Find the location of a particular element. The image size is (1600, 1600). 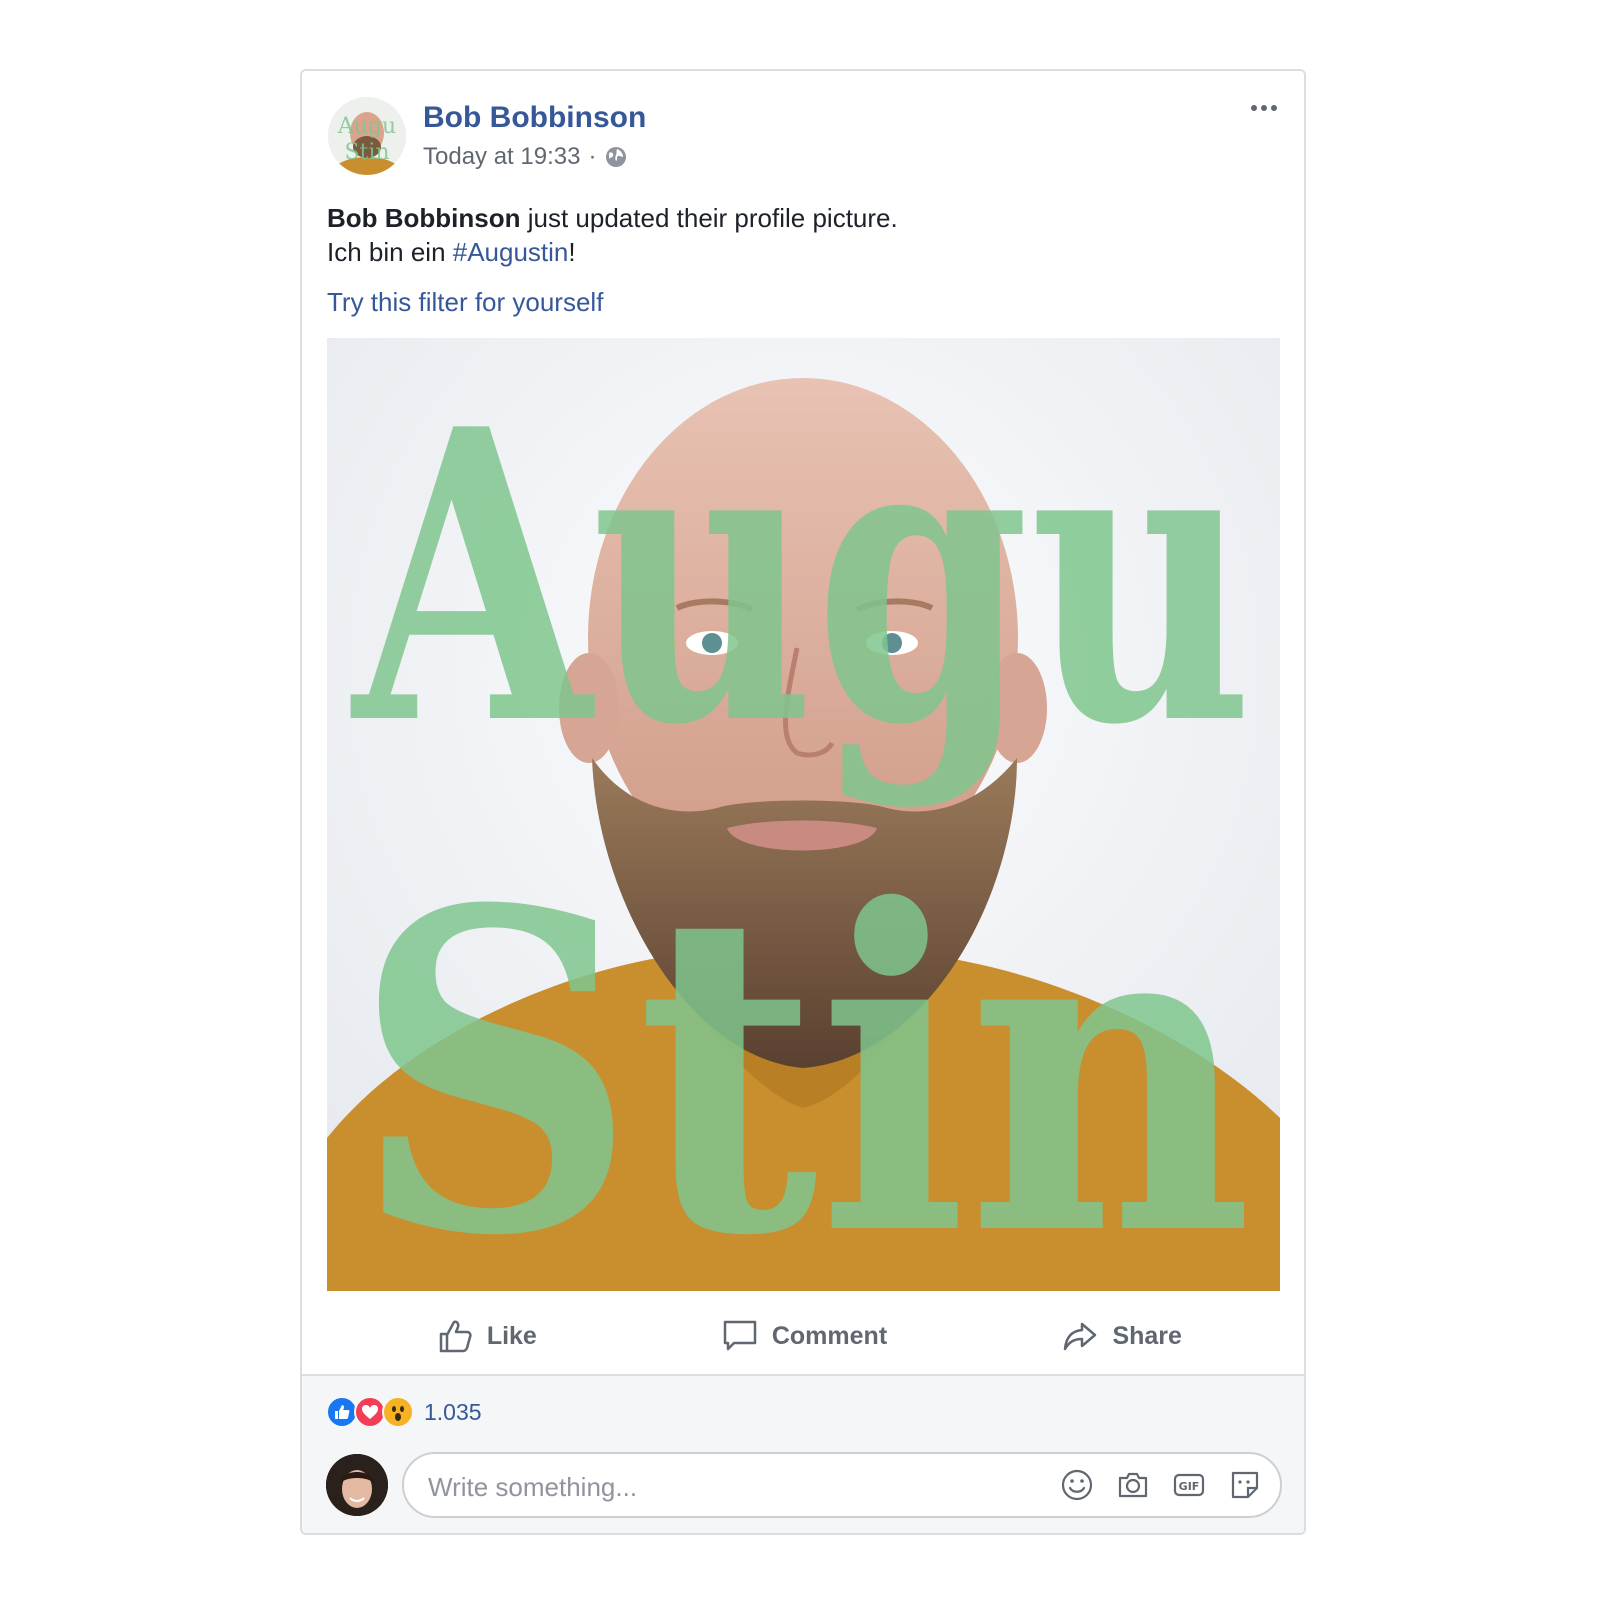

share-button: Share is located at coordinates (1121, 1336).